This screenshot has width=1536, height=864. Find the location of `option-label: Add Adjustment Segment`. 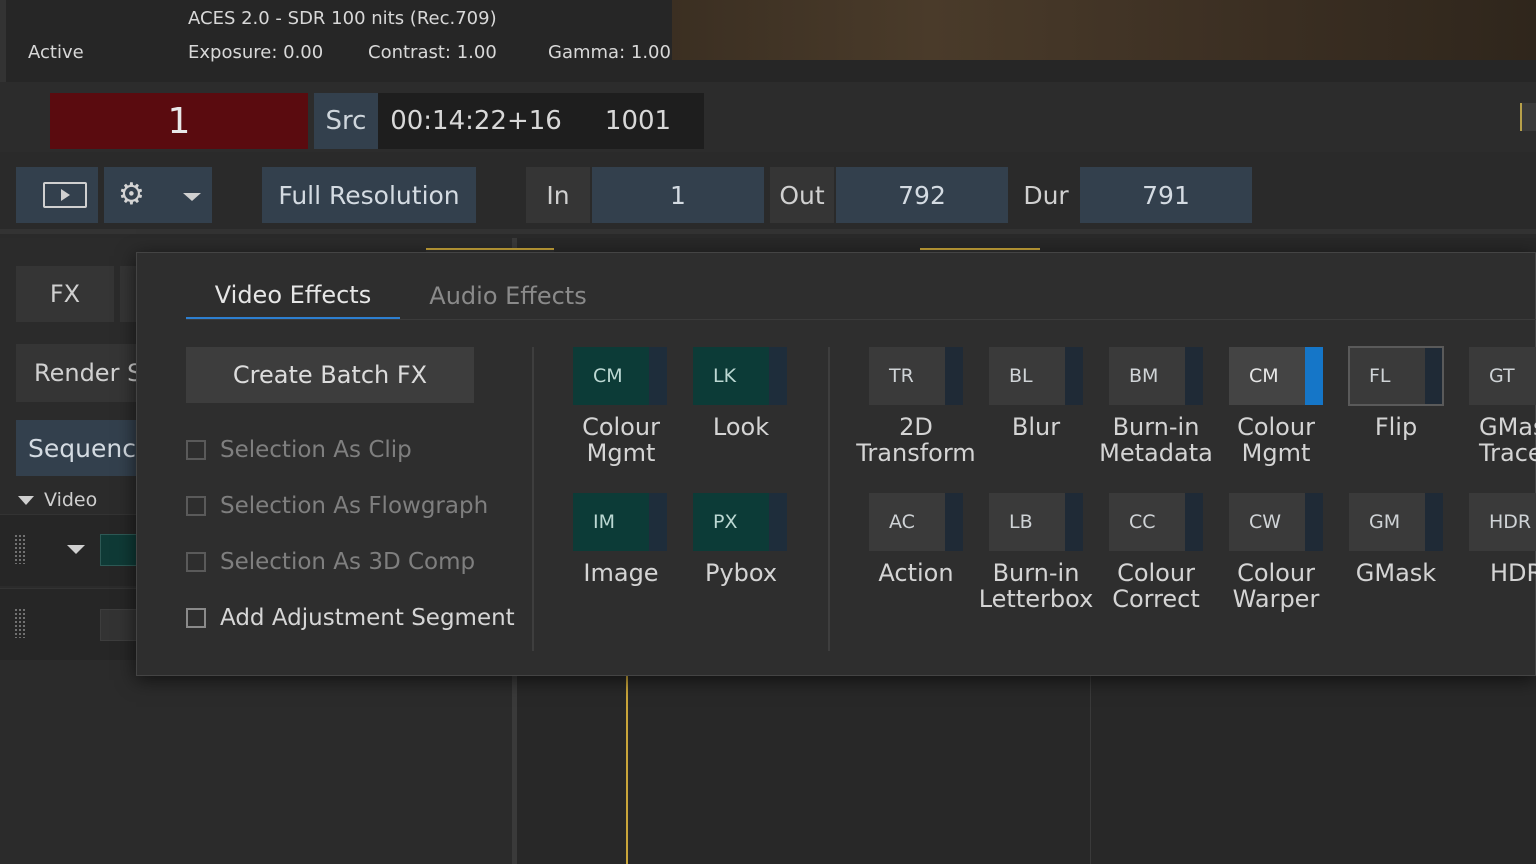

option-label: Add Adjustment Segment is located at coordinates (367, 618).